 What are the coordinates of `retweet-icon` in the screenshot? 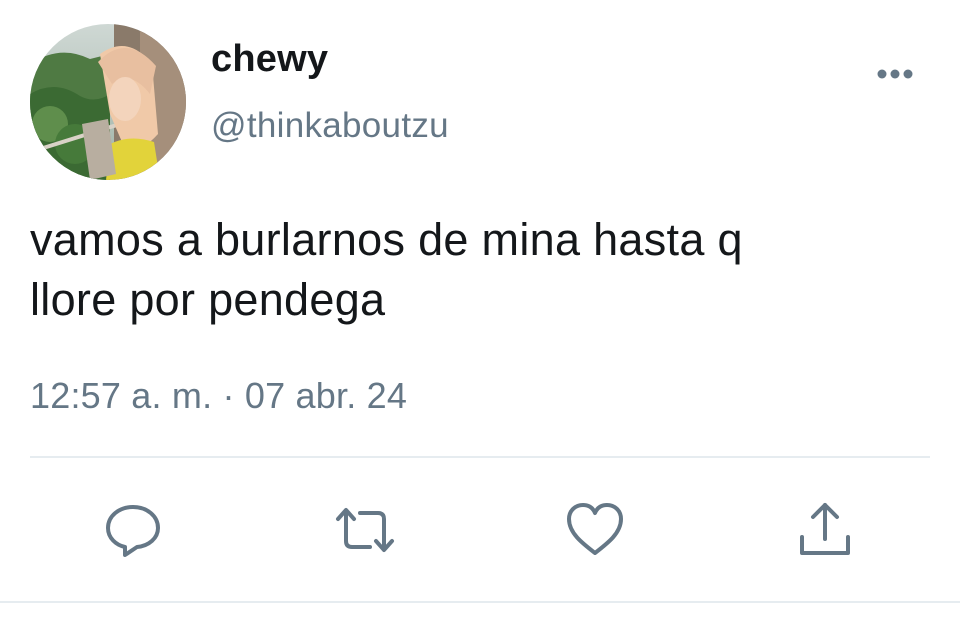 It's located at (365, 530).